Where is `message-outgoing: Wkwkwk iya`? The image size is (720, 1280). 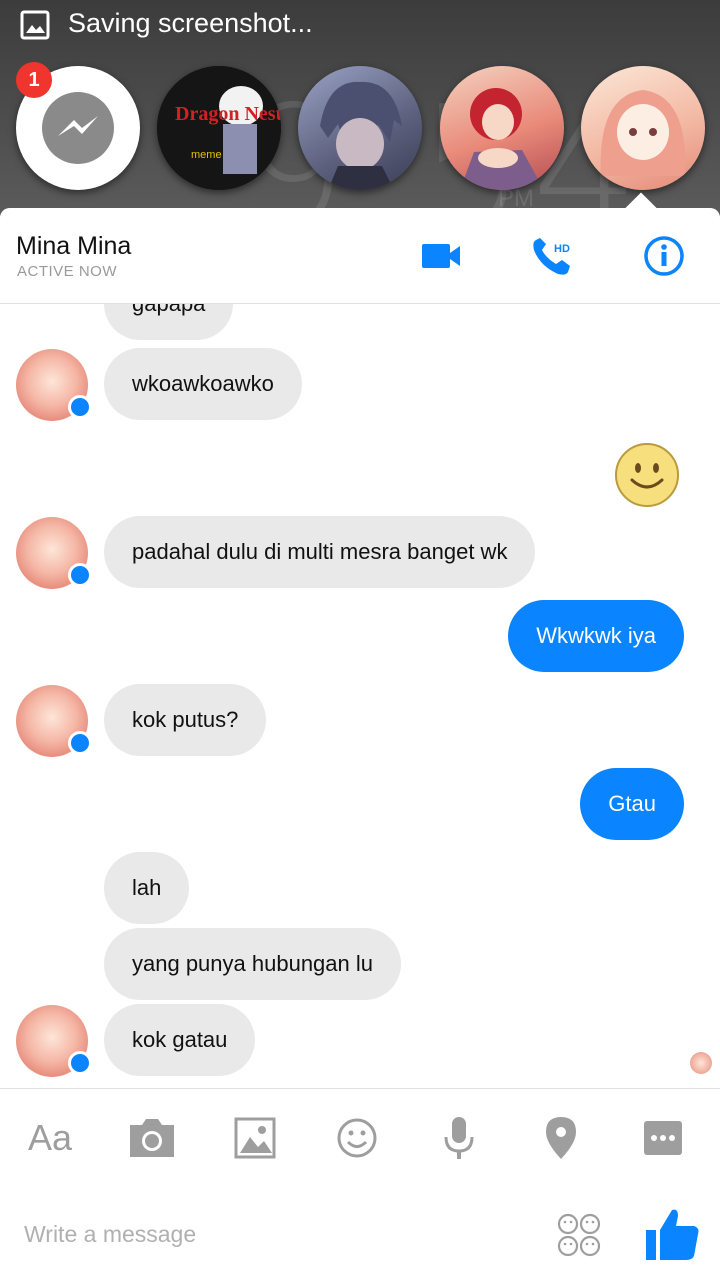
message-outgoing: Wkwkwk iya is located at coordinates (596, 636).